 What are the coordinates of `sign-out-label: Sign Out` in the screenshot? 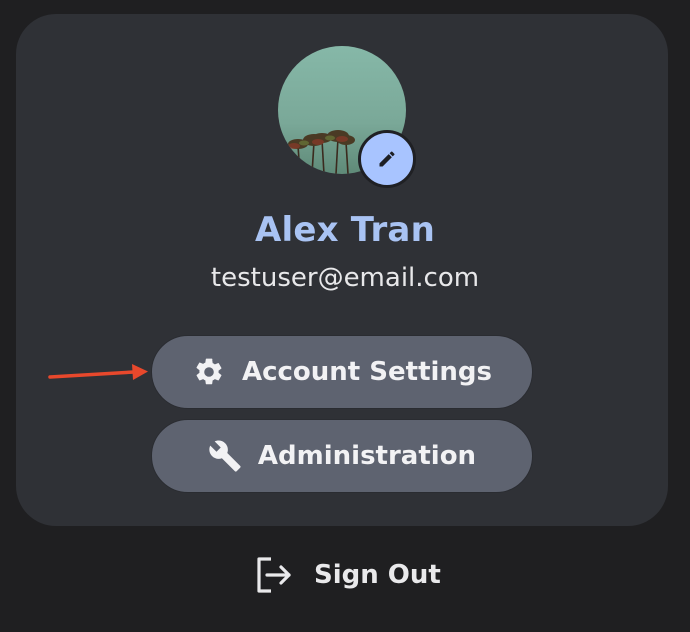 It's located at (377, 575).